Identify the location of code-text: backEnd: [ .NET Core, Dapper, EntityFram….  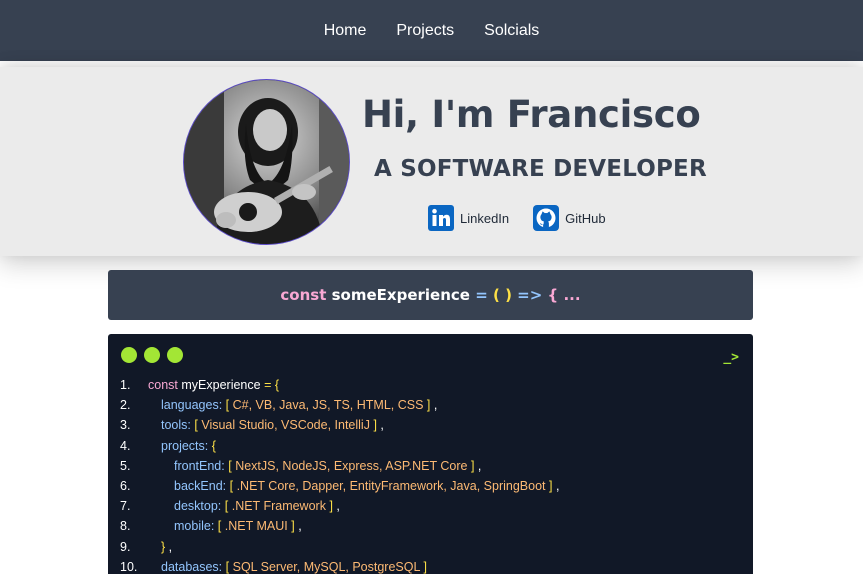
(353, 486).